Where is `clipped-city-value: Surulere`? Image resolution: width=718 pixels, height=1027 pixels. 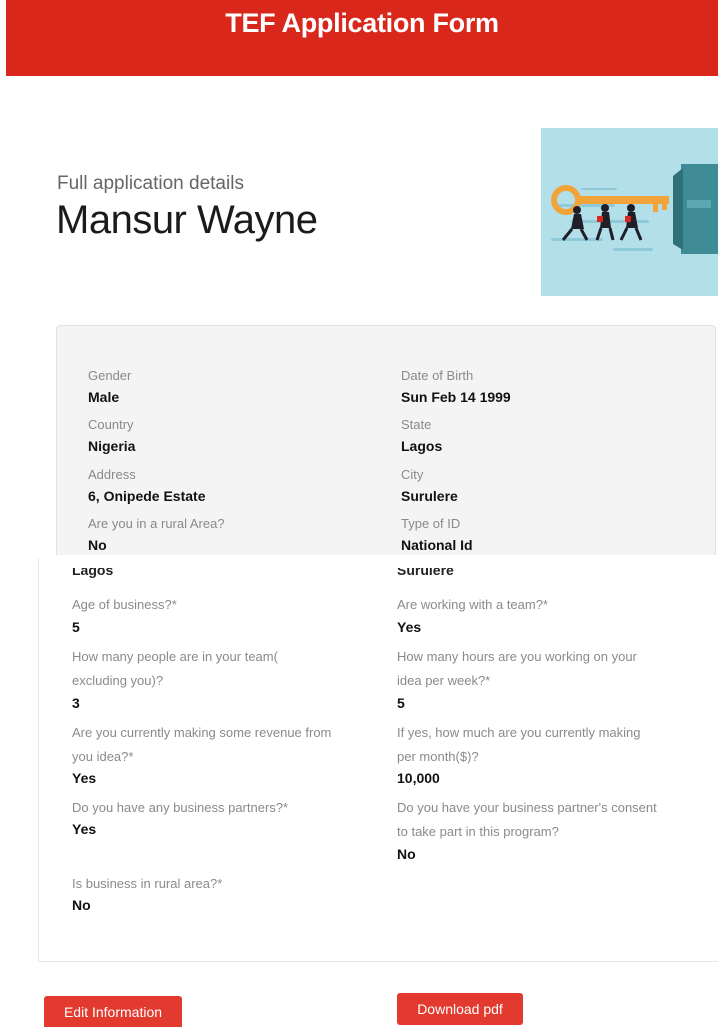
clipped-city-value: Surulere is located at coordinates (425, 573).